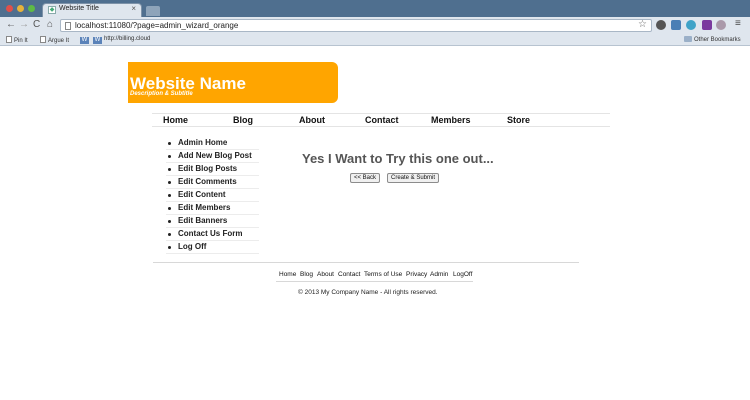  What do you see at coordinates (153, 11) in the screenshot?
I see `new-tab-button` at bounding box center [153, 11].